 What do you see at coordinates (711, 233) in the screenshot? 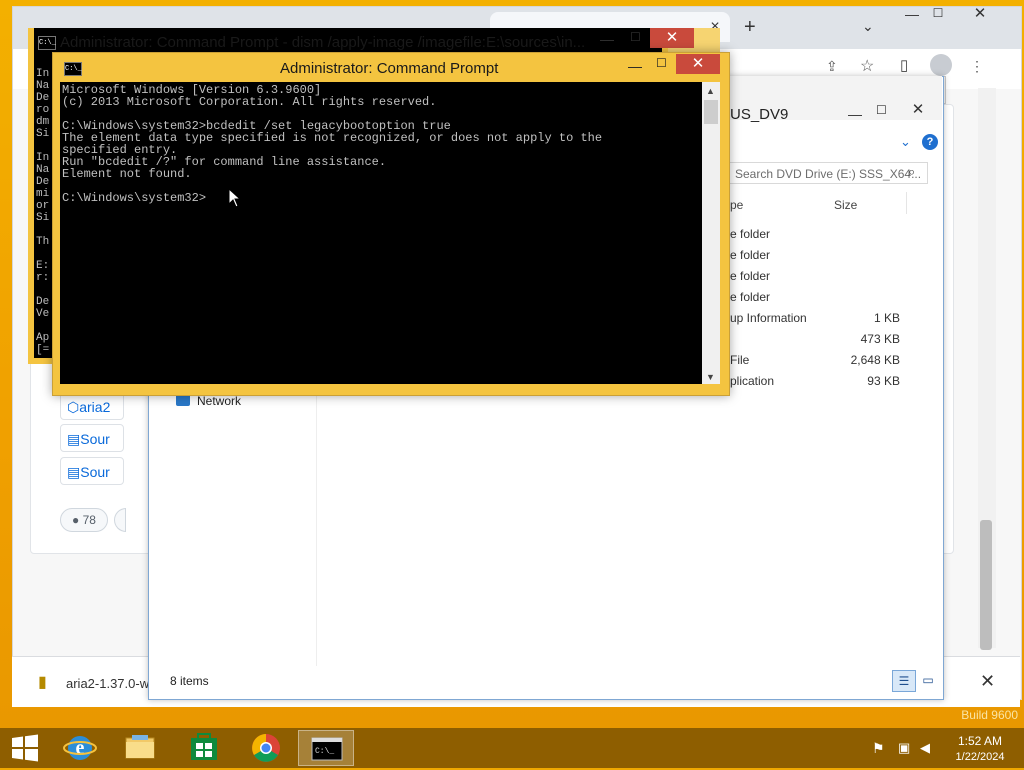
I see `cmd-scrollbar` at bounding box center [711, 233].